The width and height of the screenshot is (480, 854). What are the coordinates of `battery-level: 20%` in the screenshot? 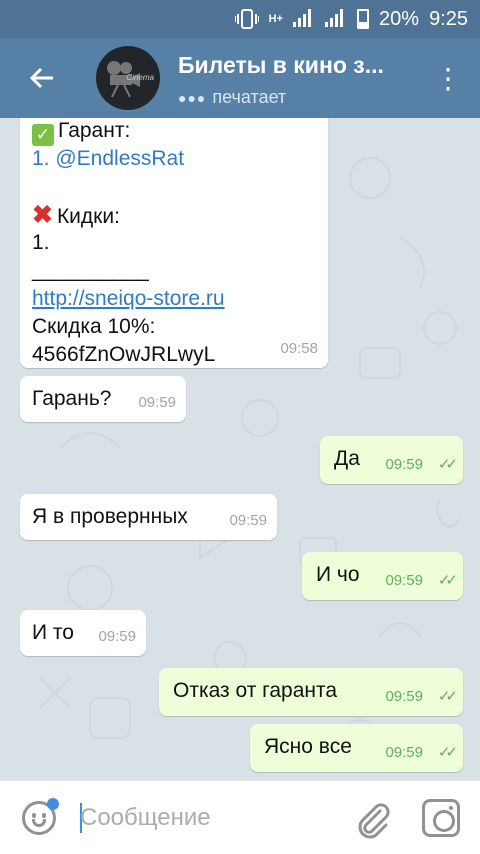 It's located at (399, 18).